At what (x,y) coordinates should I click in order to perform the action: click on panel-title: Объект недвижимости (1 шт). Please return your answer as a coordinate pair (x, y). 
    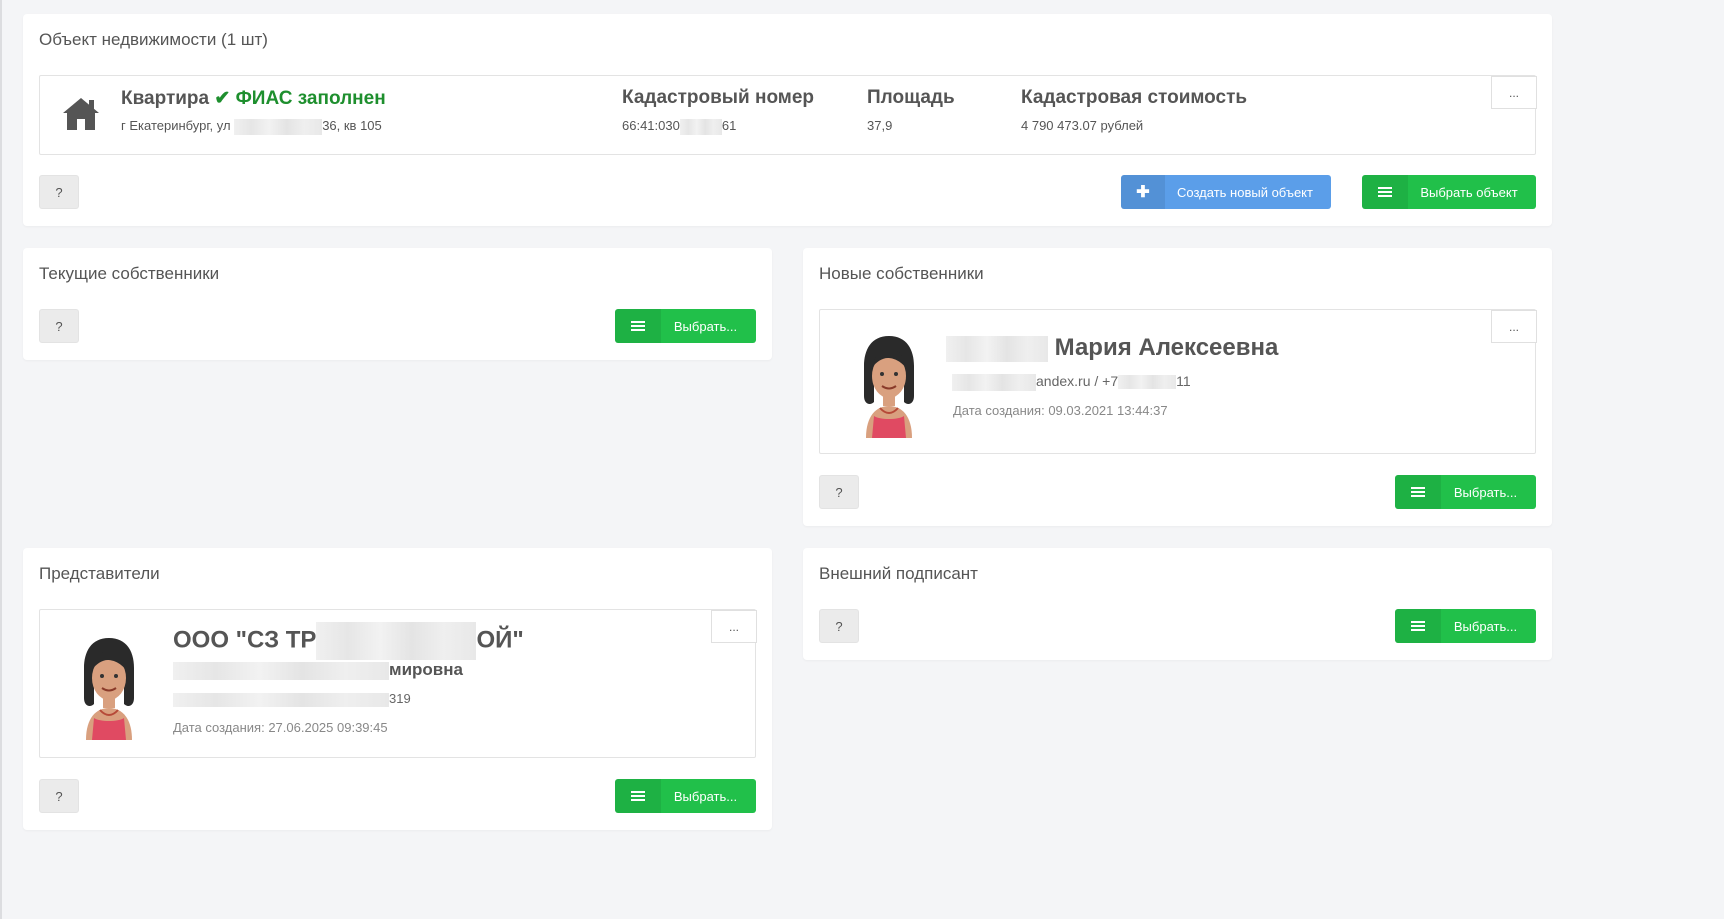
    Looking at the image, I should click on (153, 39).